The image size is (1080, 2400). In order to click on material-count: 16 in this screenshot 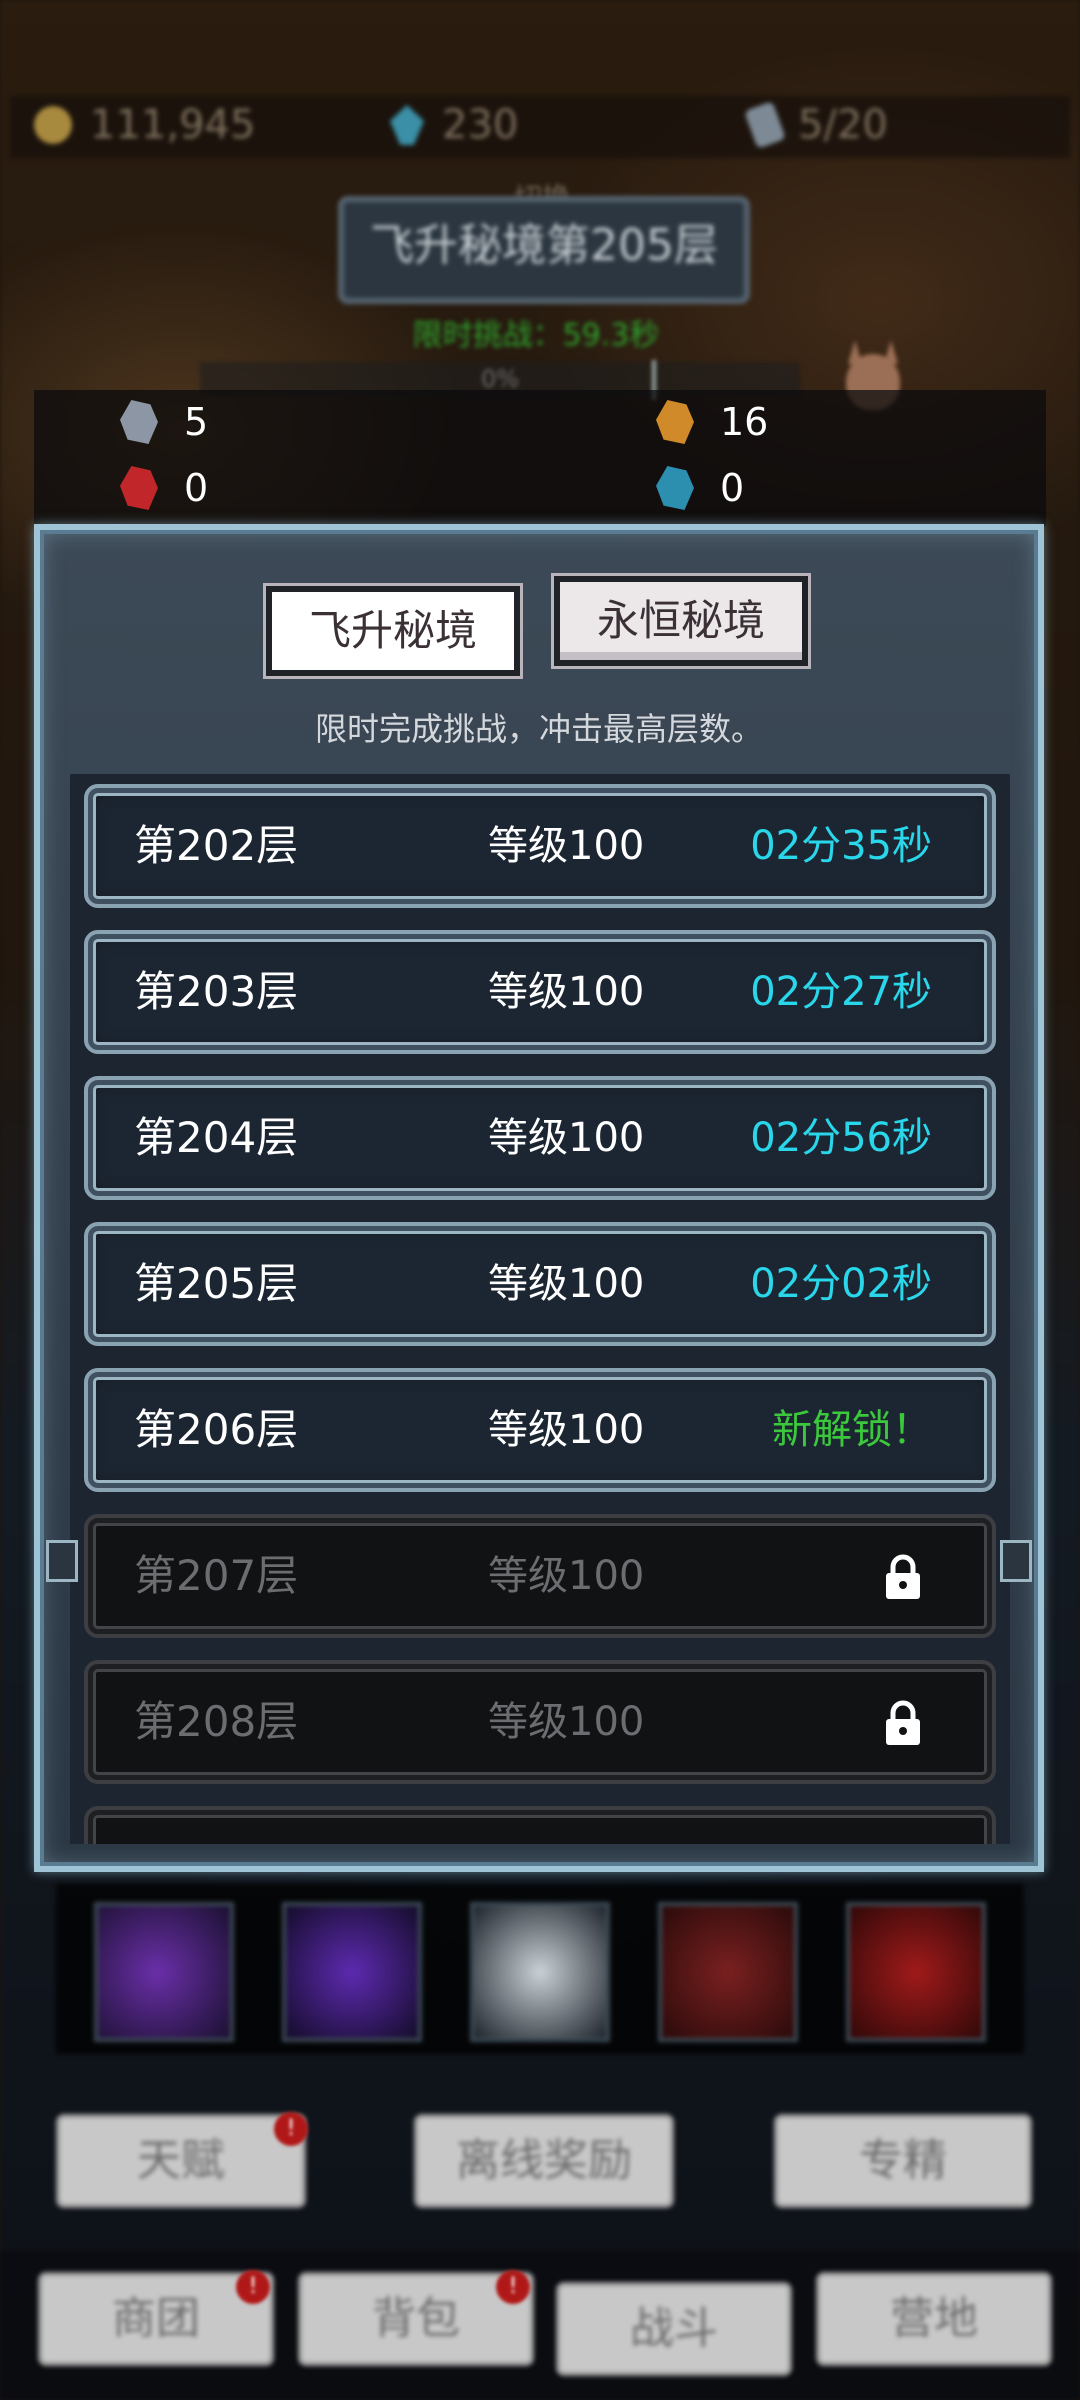, I will do `click(744, 422)`.